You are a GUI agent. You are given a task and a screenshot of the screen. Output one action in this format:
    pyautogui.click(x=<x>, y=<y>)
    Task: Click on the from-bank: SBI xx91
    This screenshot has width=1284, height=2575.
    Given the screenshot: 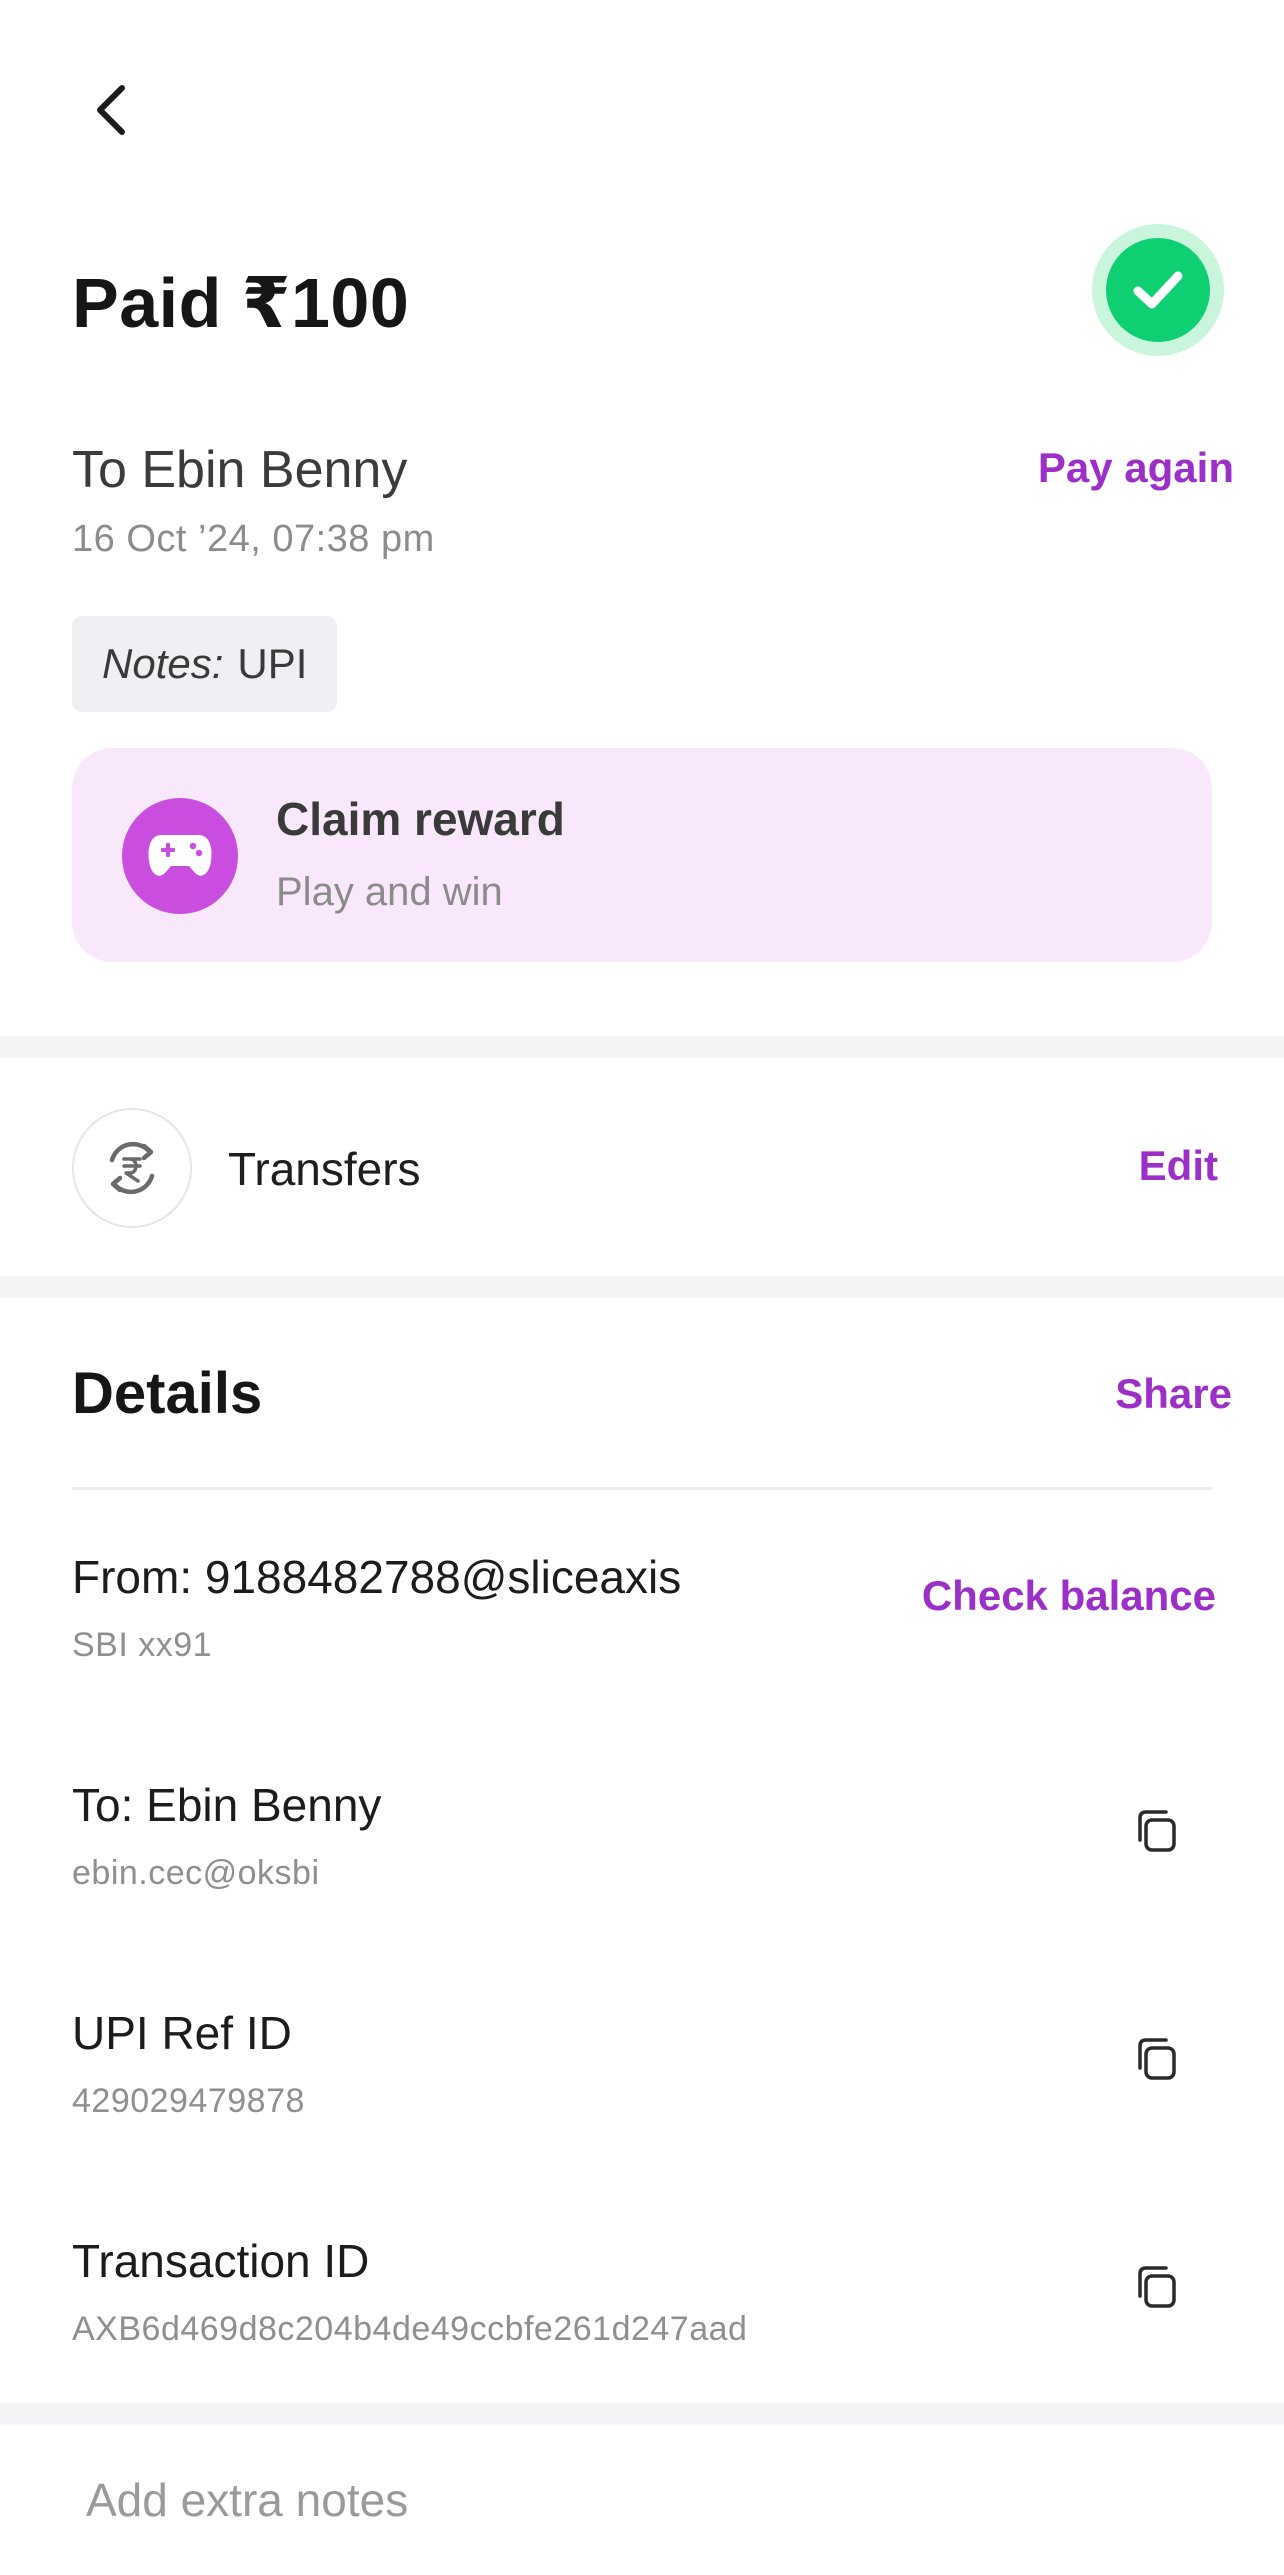 What is the action you would take?
    pyautogui.click(x=142, y=1645)
    